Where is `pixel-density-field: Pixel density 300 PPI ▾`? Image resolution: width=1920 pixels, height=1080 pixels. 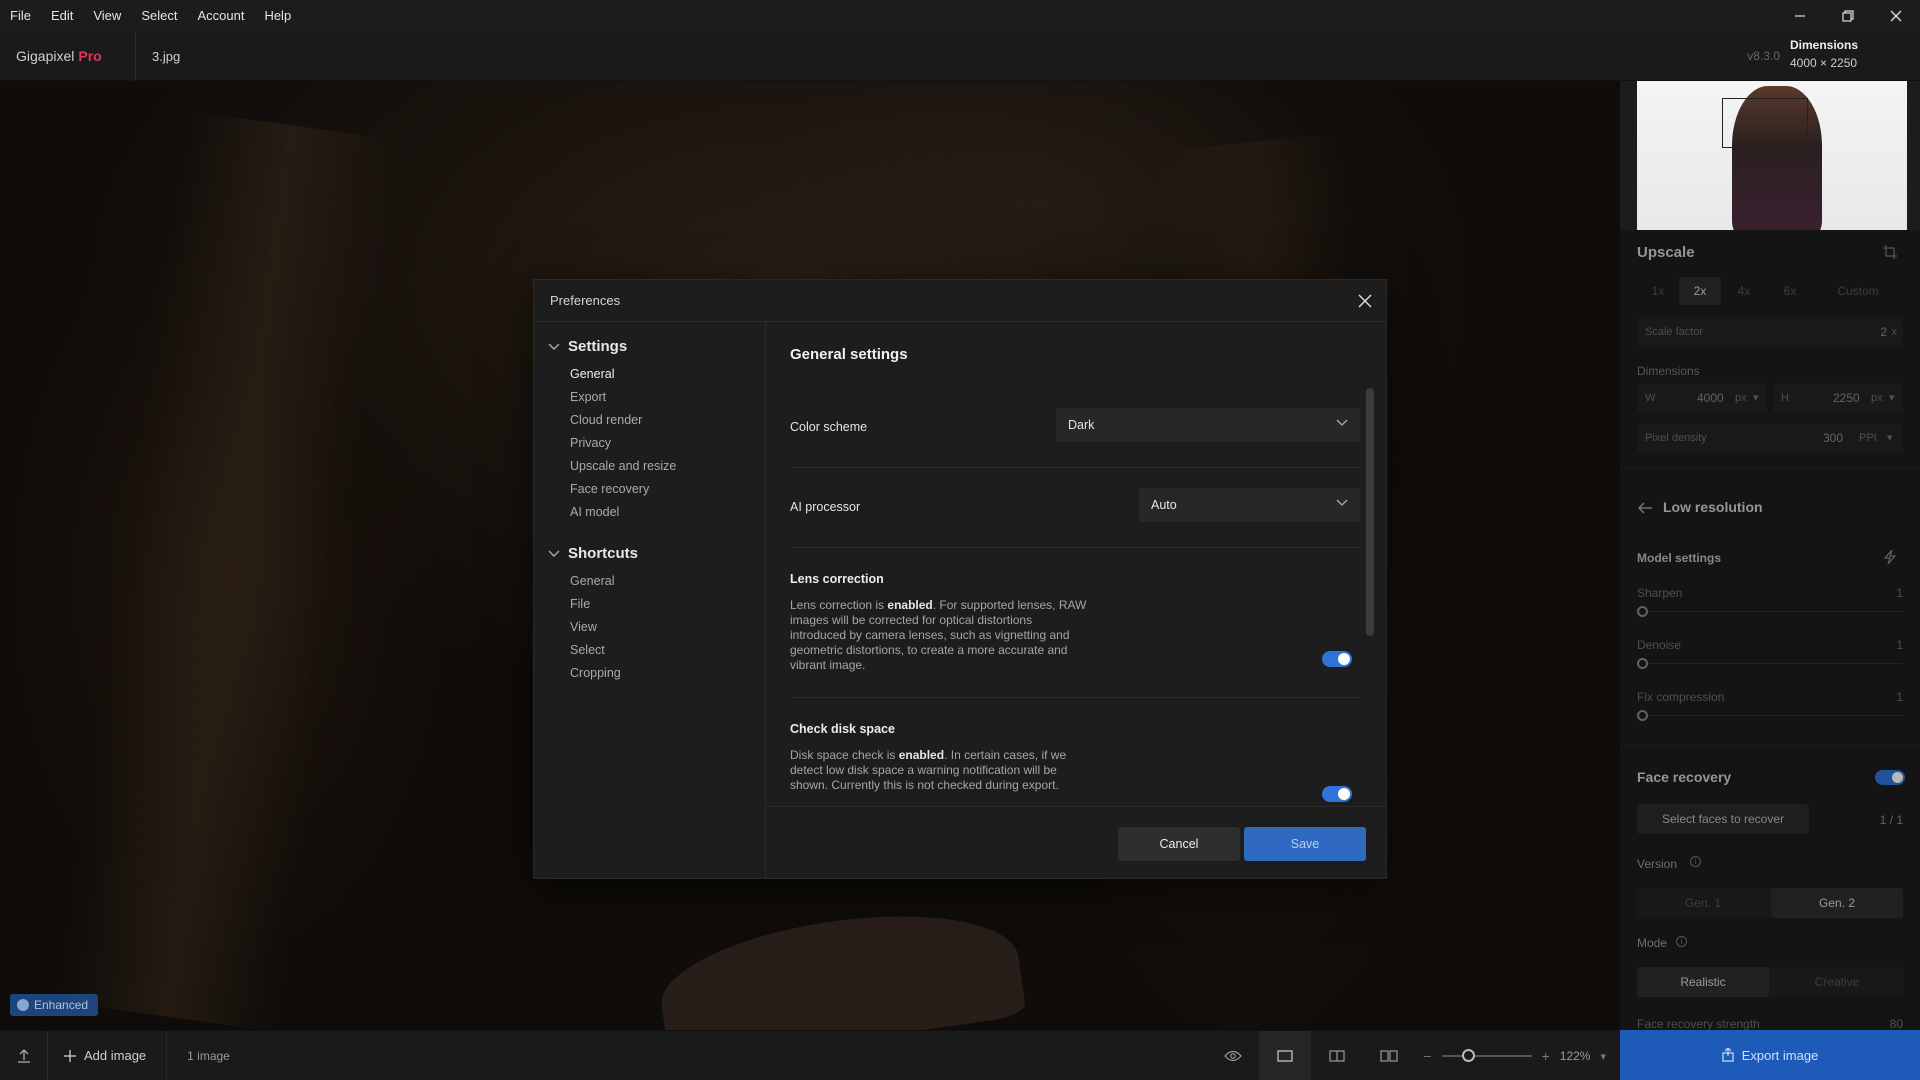
pixel-density-field: Pixel density 300 PPI ▾ is located at coordinates (1770, 438).